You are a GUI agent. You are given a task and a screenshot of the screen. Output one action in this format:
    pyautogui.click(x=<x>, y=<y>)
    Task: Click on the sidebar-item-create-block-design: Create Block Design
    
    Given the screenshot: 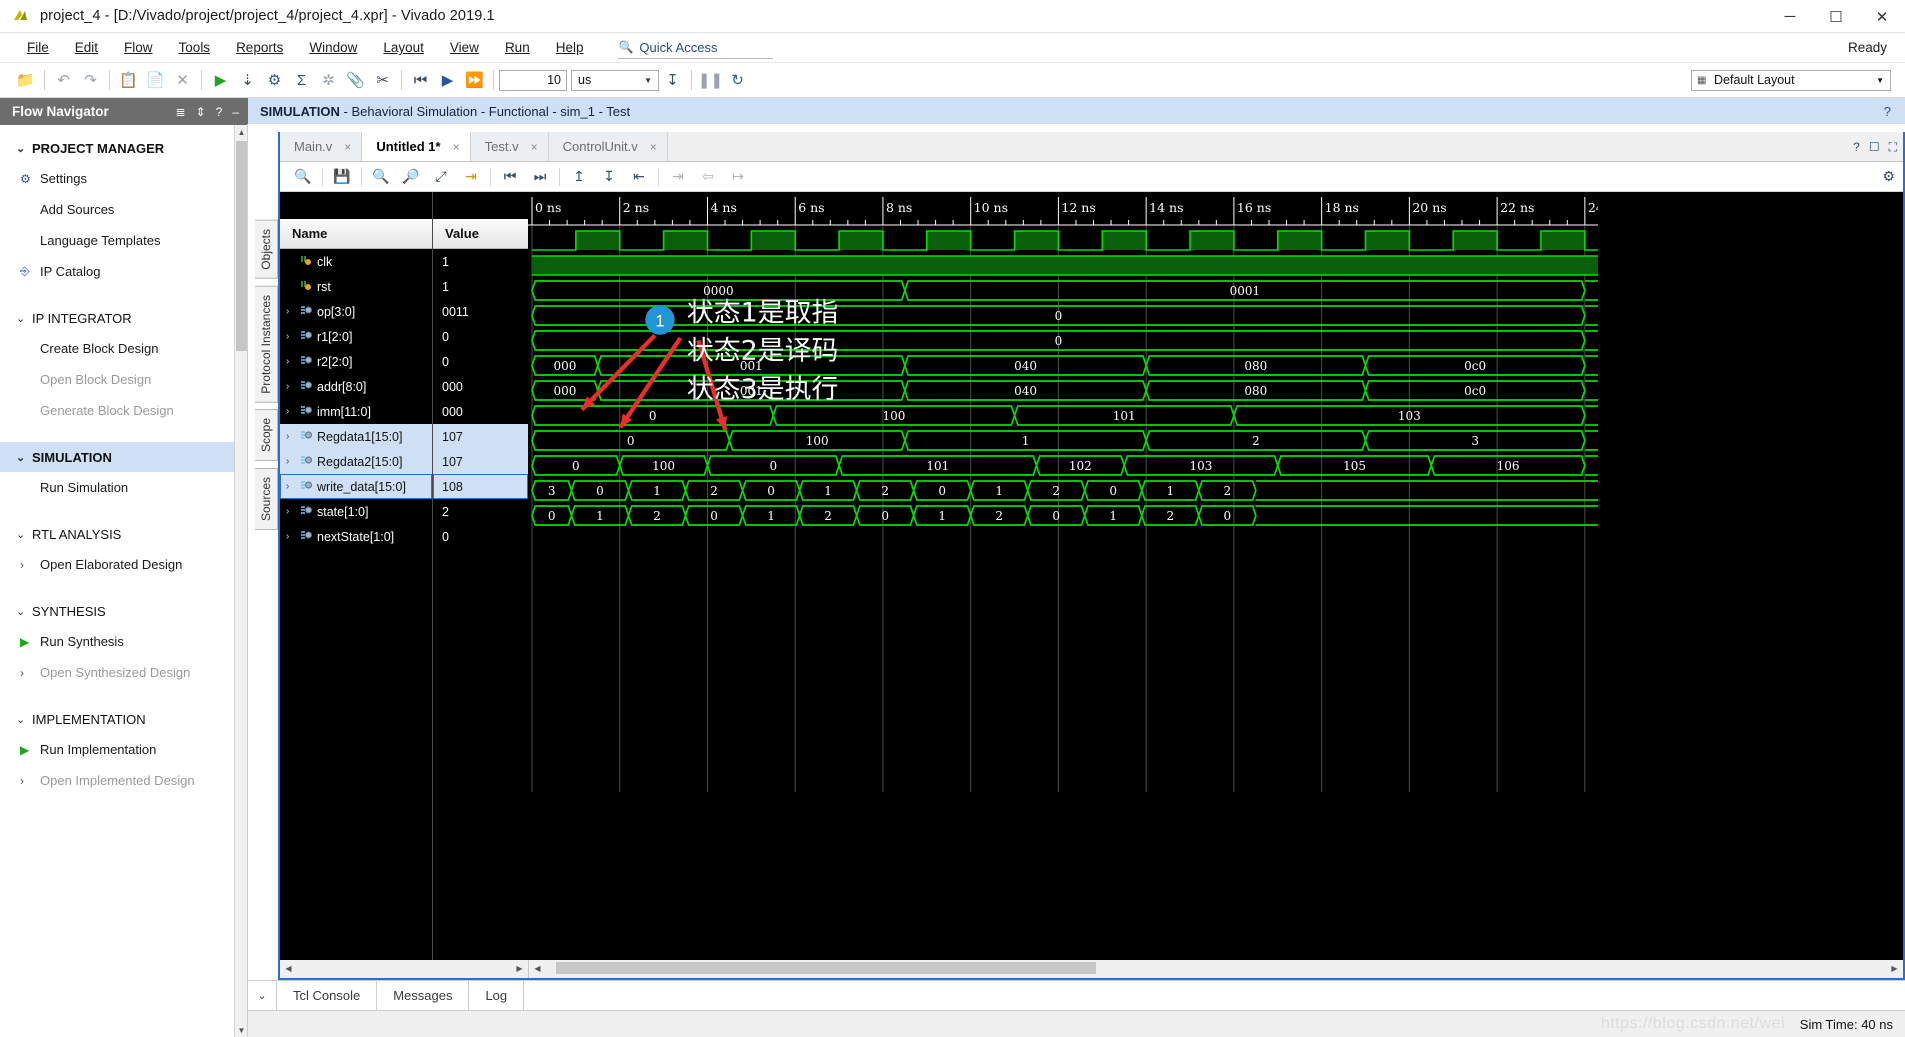 What is the action you would take?
    pyautogui.click(x=123, y=348)
    